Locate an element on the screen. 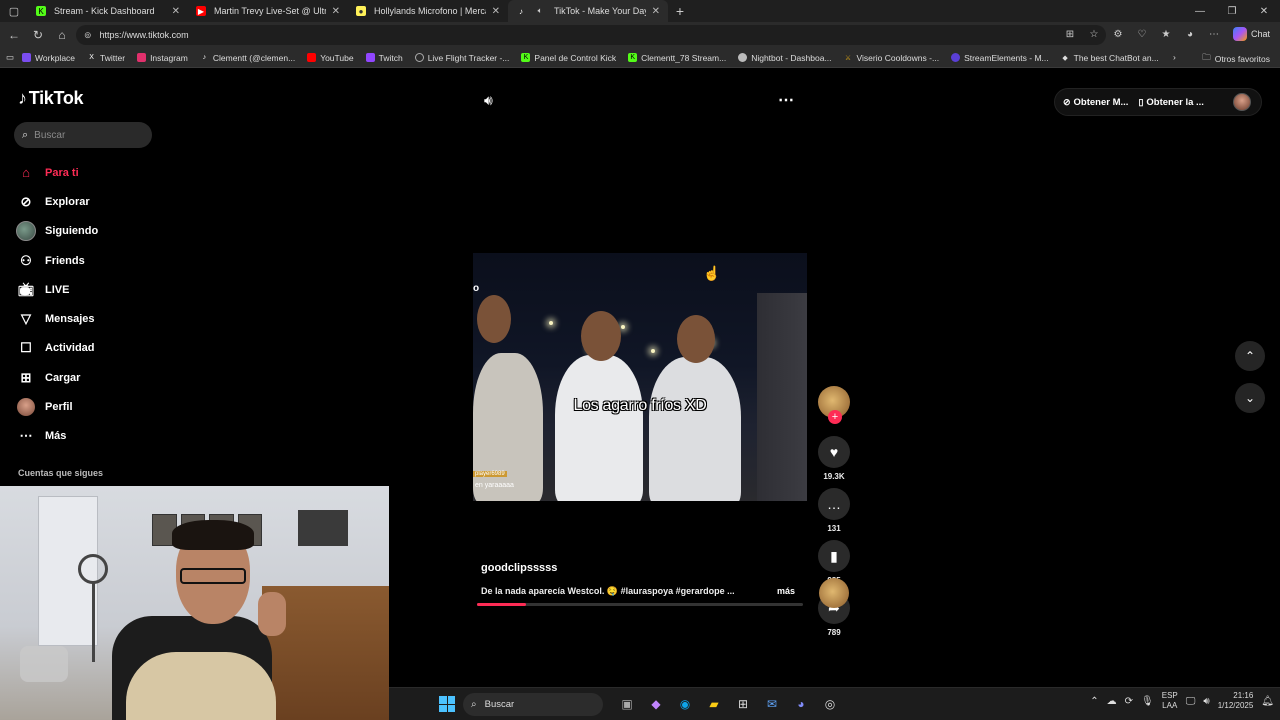 This screenshot has width=1280, height=720. taskbar-clock: 21:16 1/12/2025 is located at coordinates (1236, 701).